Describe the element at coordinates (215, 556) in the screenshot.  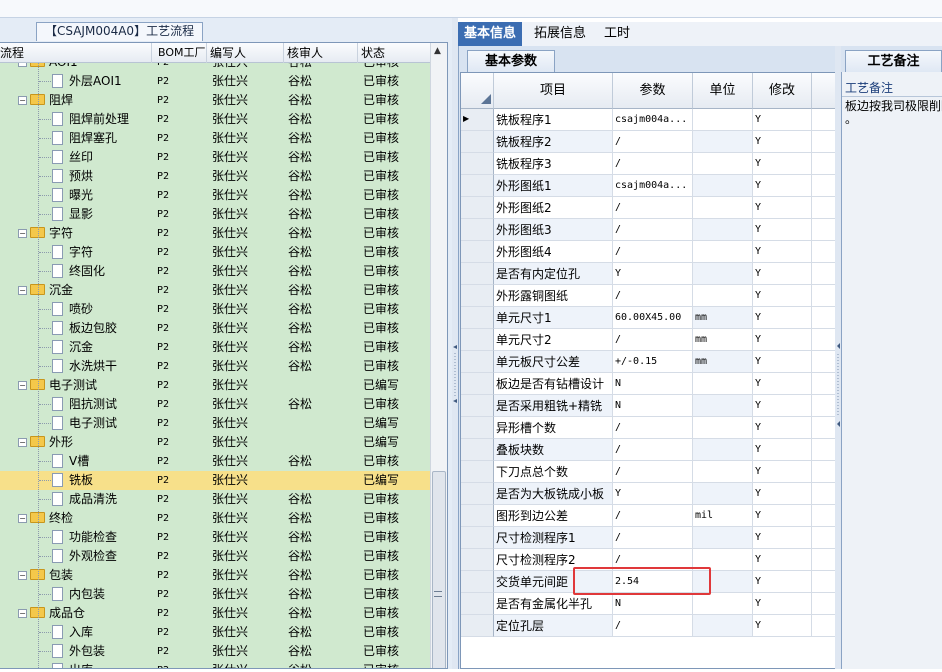
I see `tree-leaf-row: 外观检查 P2 张仕兴 谷松 已审核` at that location.